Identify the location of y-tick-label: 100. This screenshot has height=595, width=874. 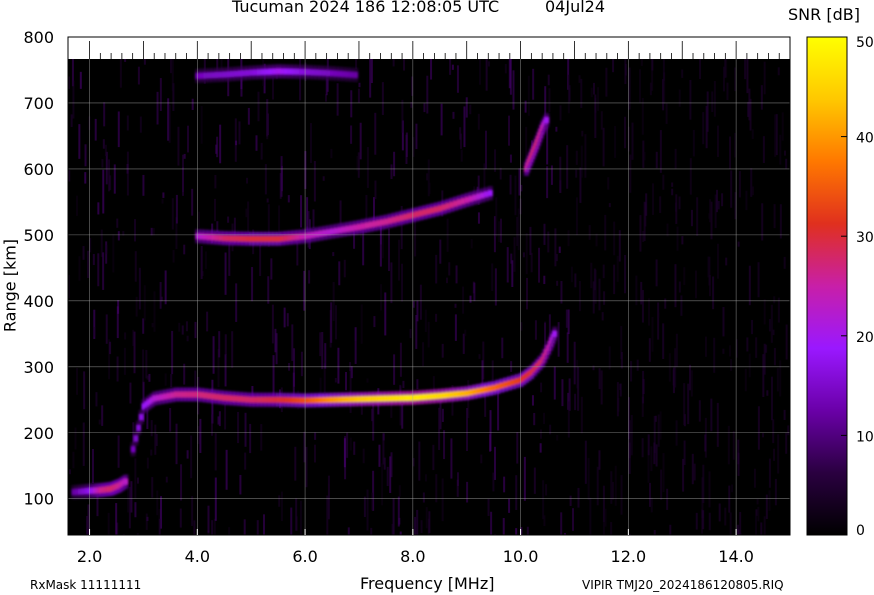
(38, 499).